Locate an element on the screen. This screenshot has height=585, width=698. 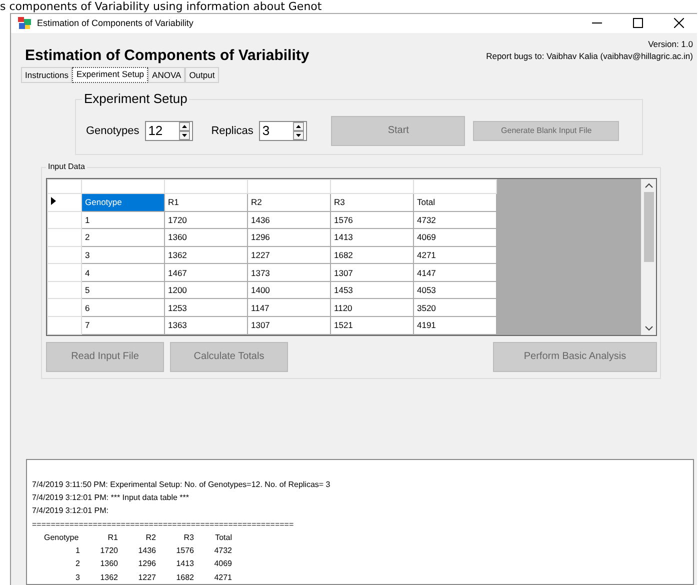
table-cell: 4147 is located at coordinates (455, 273).